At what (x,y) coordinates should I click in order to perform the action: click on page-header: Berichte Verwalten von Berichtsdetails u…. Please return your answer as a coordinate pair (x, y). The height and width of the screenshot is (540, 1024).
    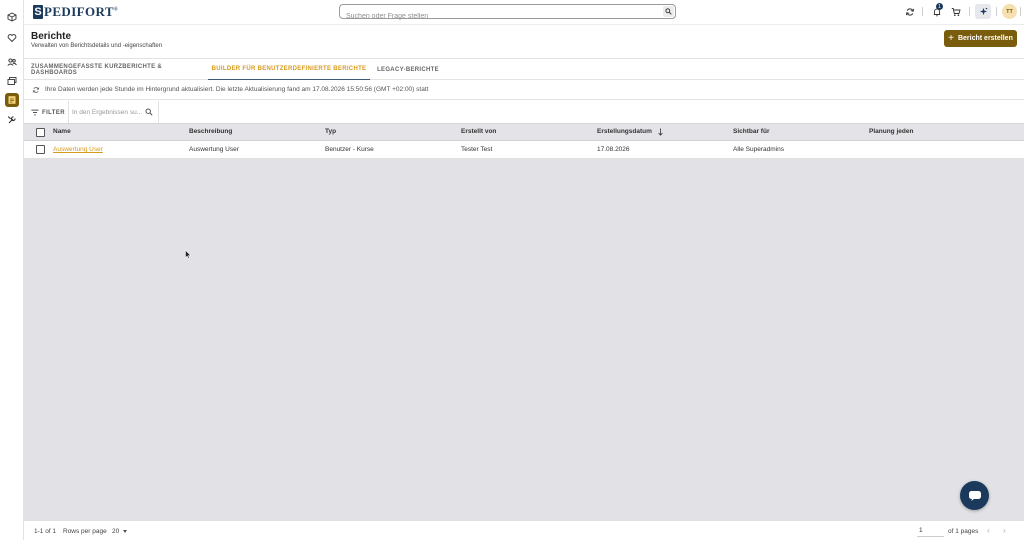
    Looking at the image, I should click on (524, 41).